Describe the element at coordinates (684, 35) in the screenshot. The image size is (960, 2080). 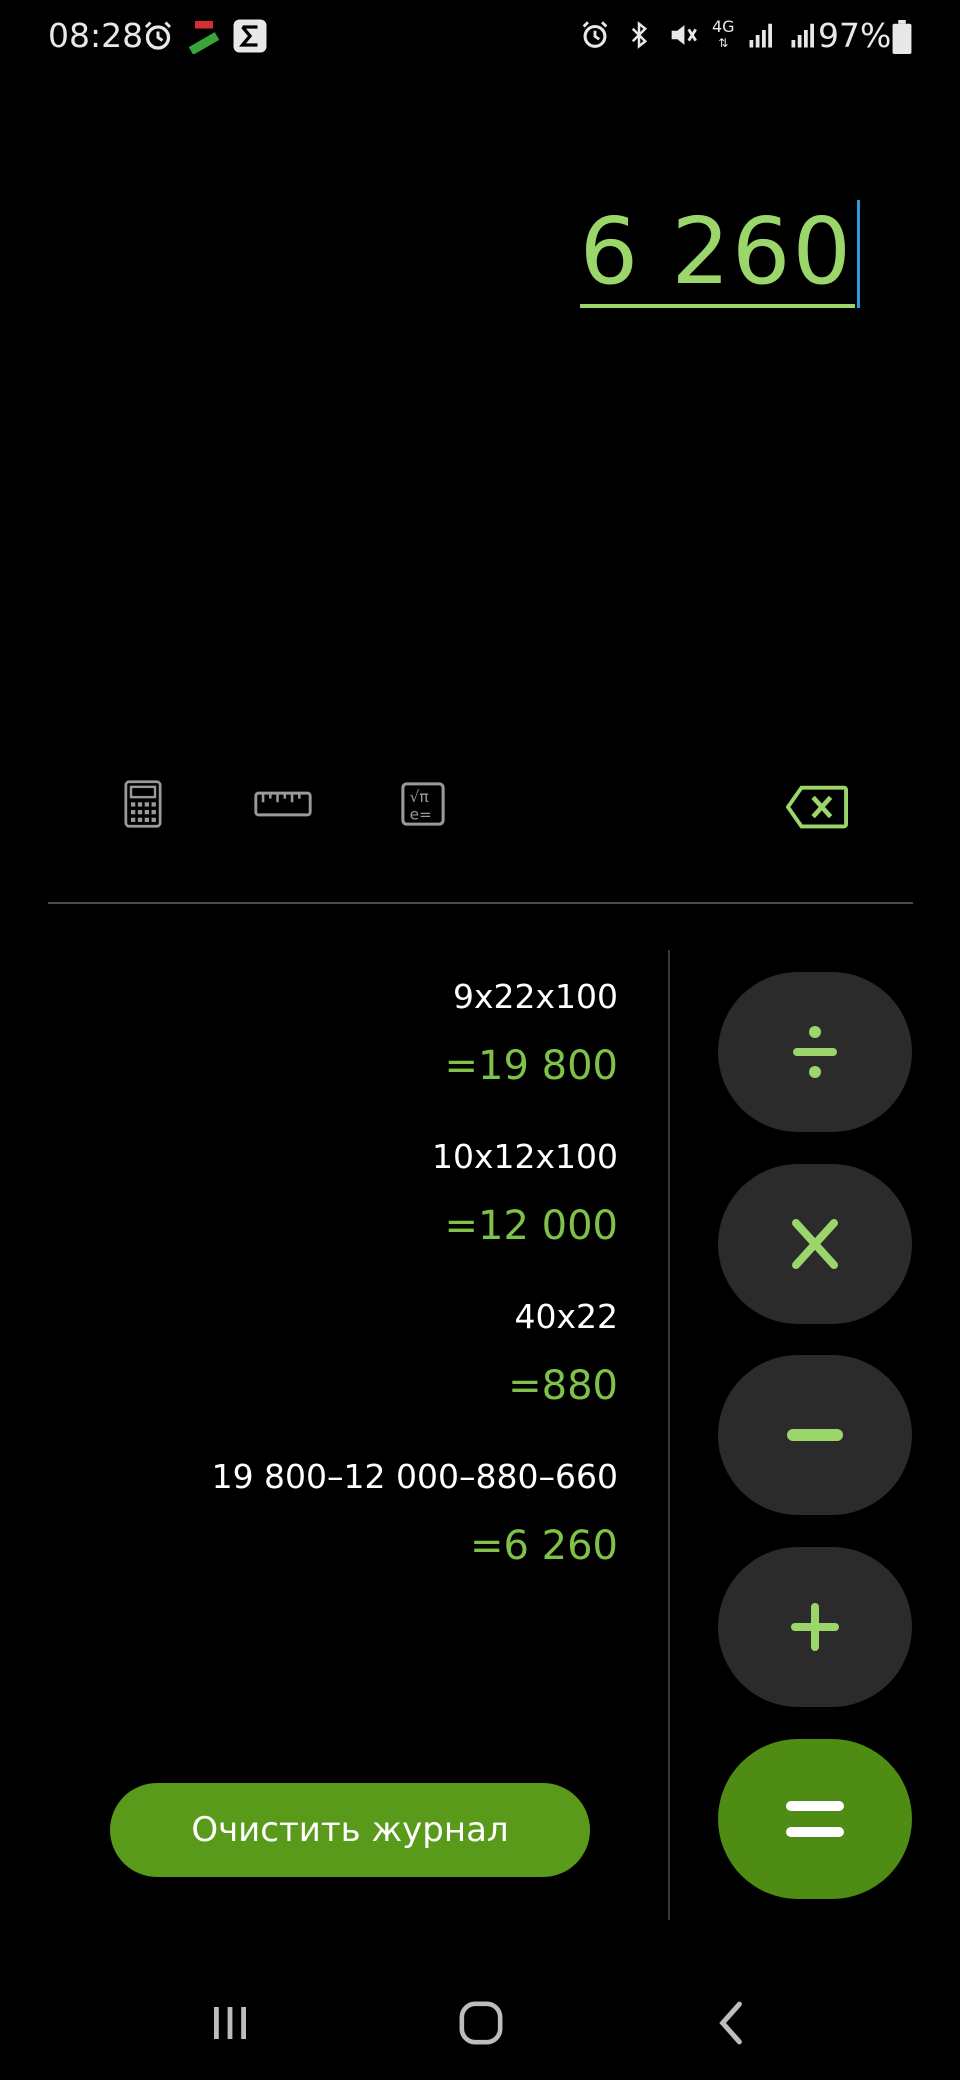
I see `mute-icon` at that location.